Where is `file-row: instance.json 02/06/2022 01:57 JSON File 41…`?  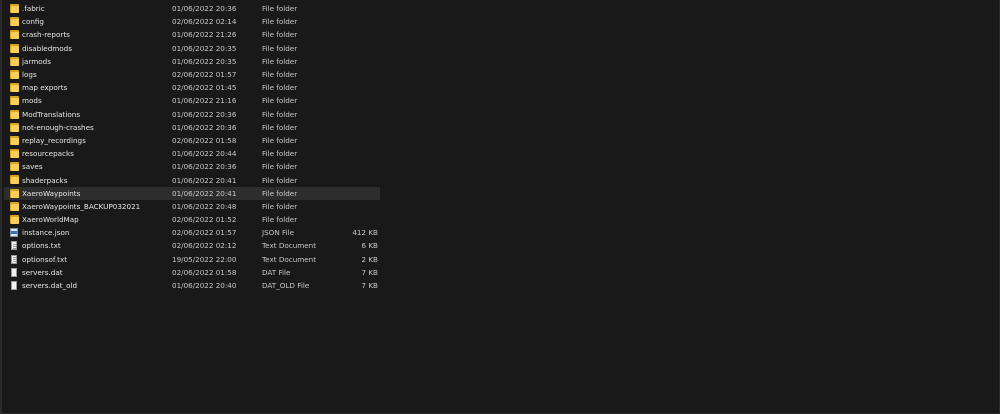
file-row: instance.json 02/06/2022 01:57 JSON File 41… is located at coordinates (192, 232).